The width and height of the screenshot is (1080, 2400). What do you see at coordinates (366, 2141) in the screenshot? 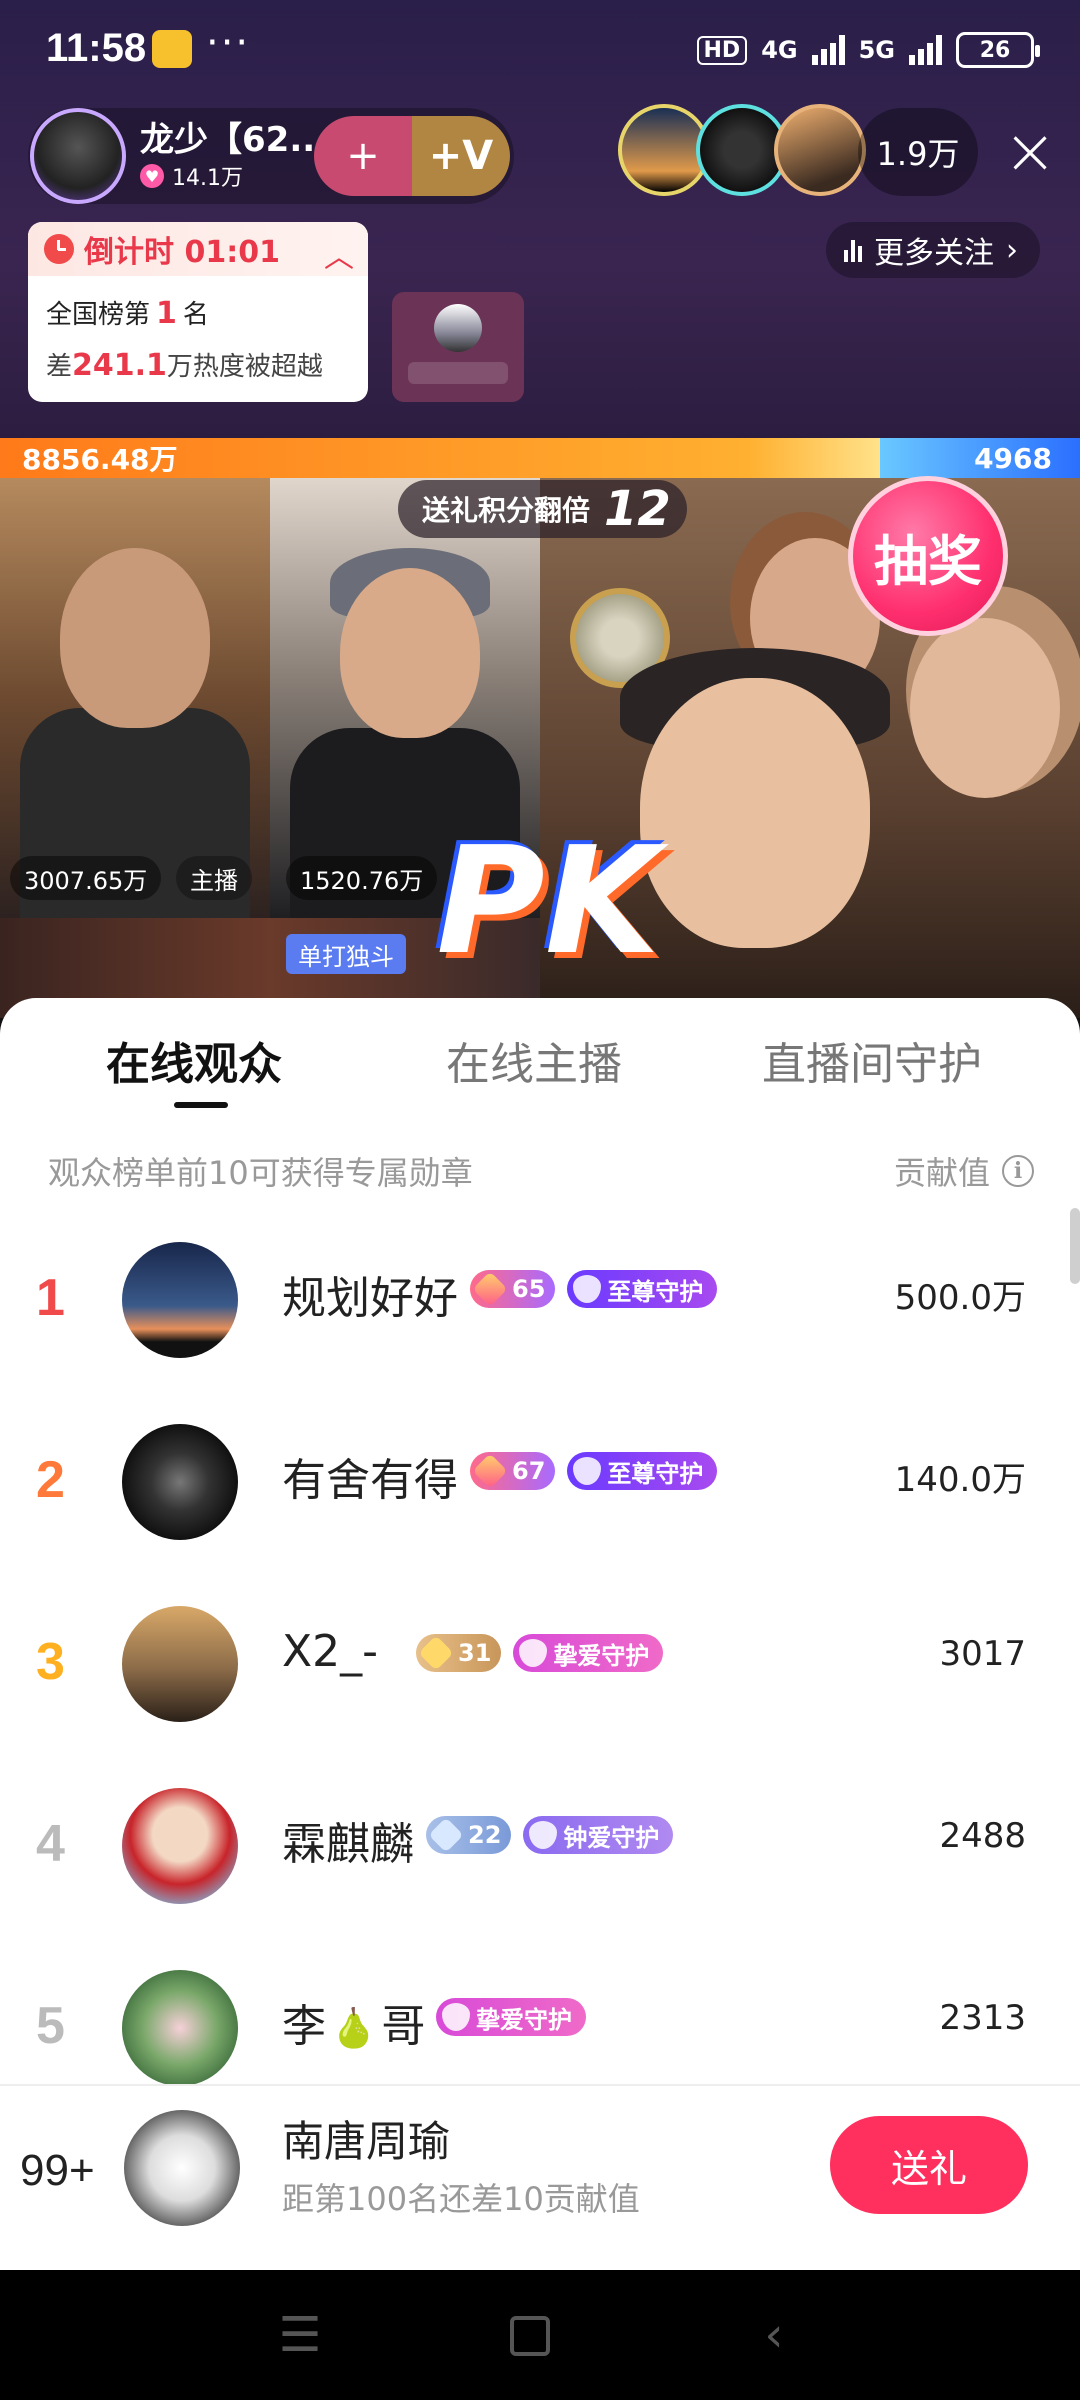
I see `my-name: 南唐周瑜` at bounding box center [366, 2141].